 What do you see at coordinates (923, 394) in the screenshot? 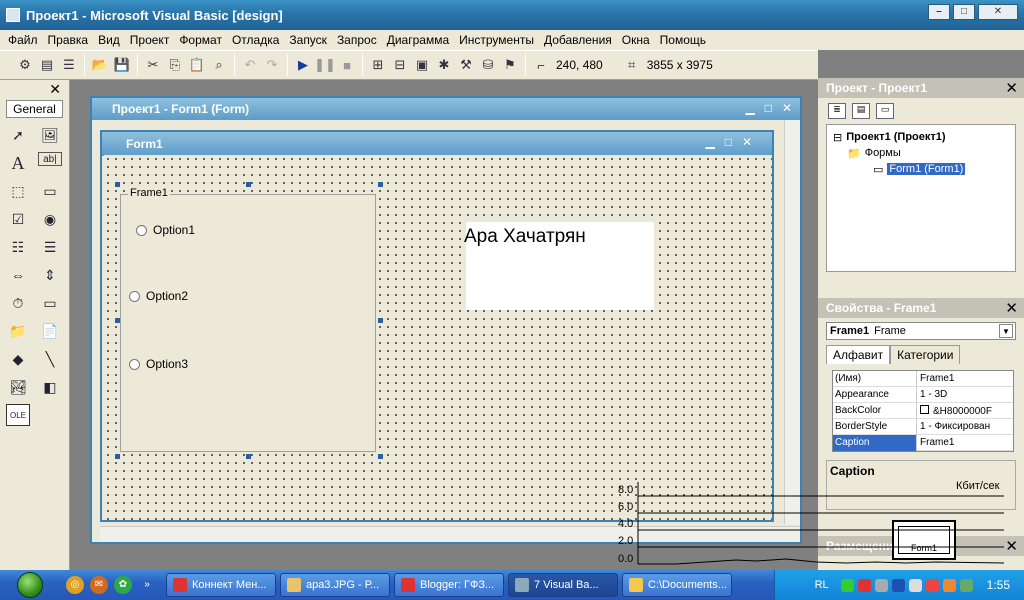
I see `property-row: Appearance 1 - 3D` at bounding box center [923, 394].